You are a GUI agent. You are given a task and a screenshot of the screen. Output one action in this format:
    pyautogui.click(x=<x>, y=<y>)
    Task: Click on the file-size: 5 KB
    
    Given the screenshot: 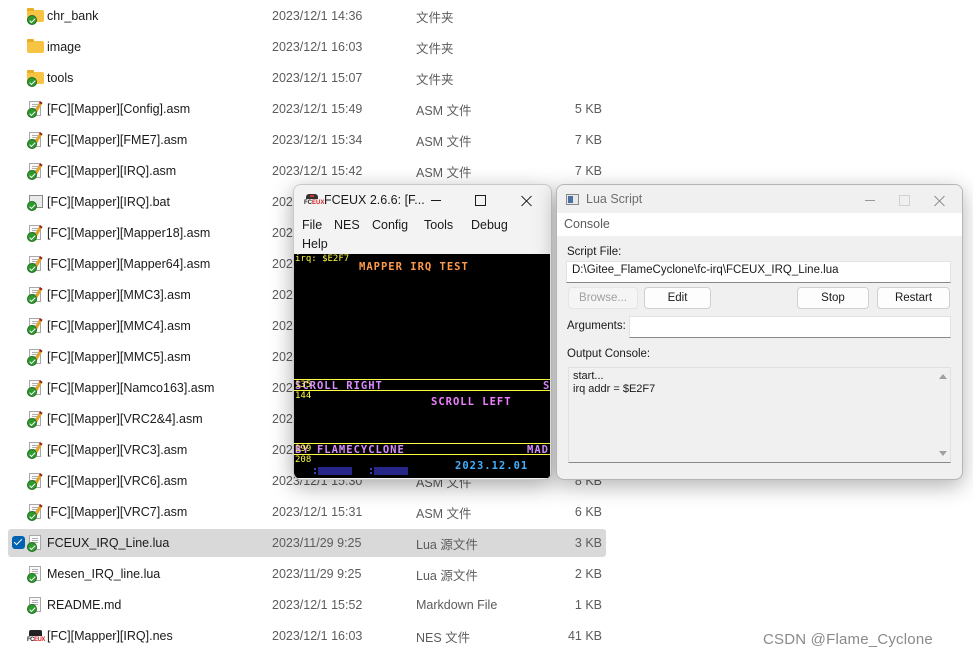 What is the action you would take?
    pyautogui.click(x=588, y=109)
    